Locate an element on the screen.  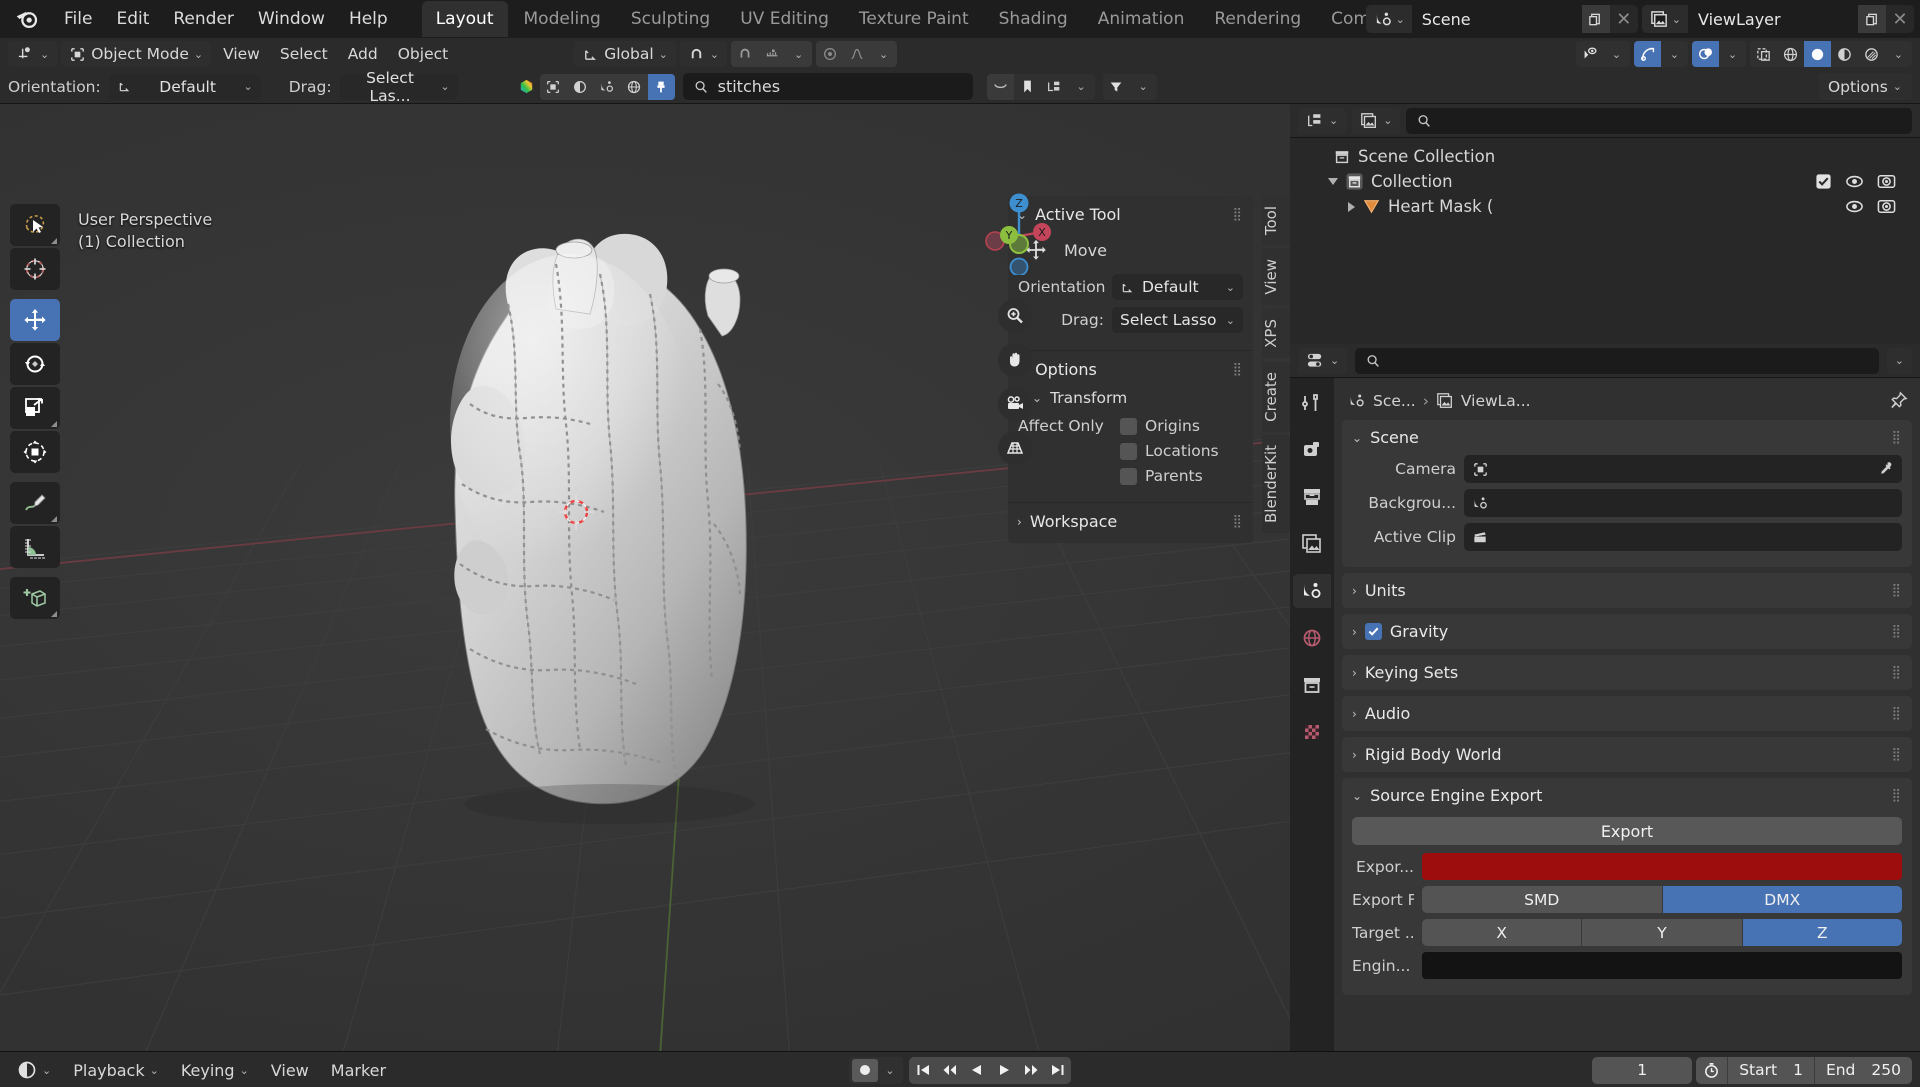
record-icon is located at coordinates (865, 1070).